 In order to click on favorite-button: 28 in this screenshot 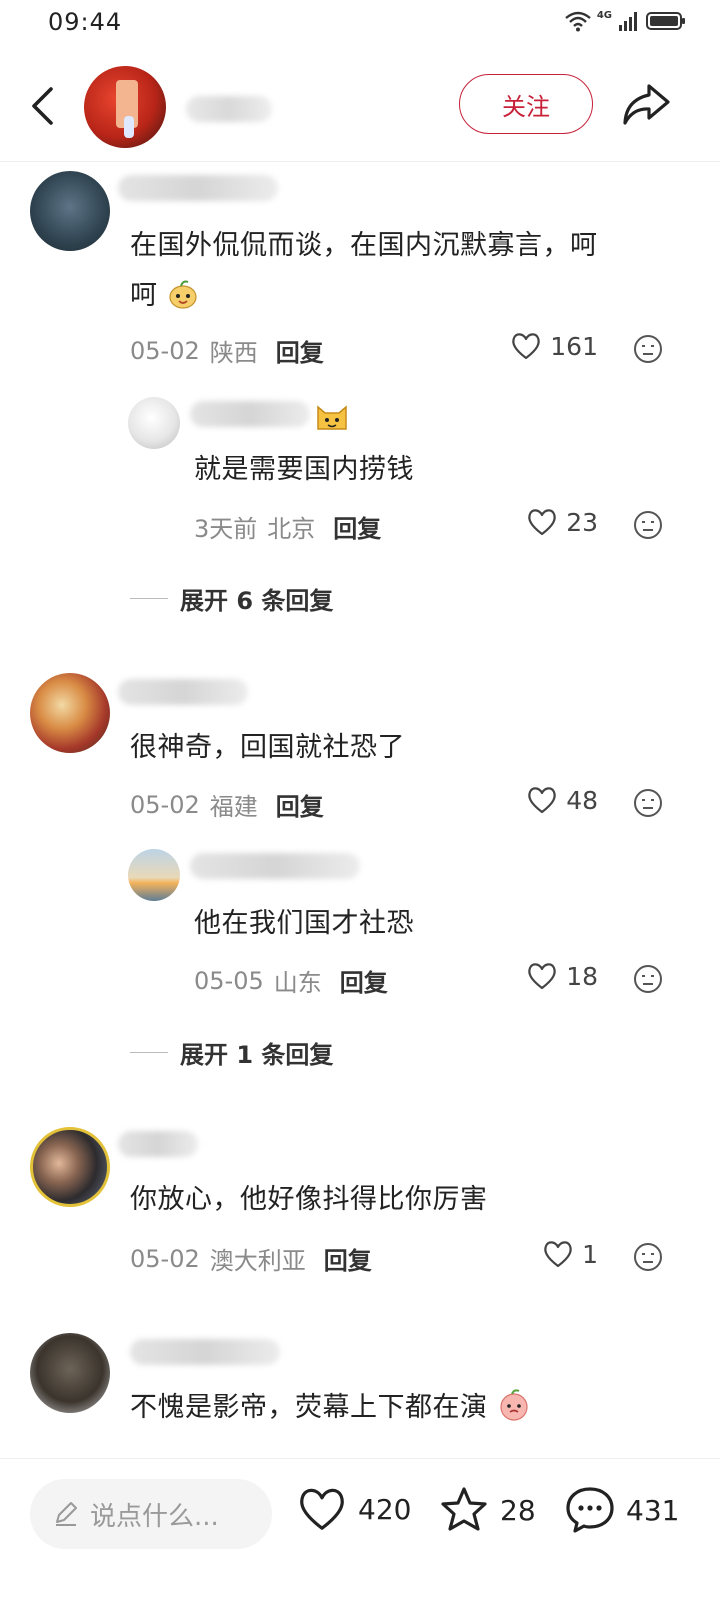, I will do `click(487, 1510)`.